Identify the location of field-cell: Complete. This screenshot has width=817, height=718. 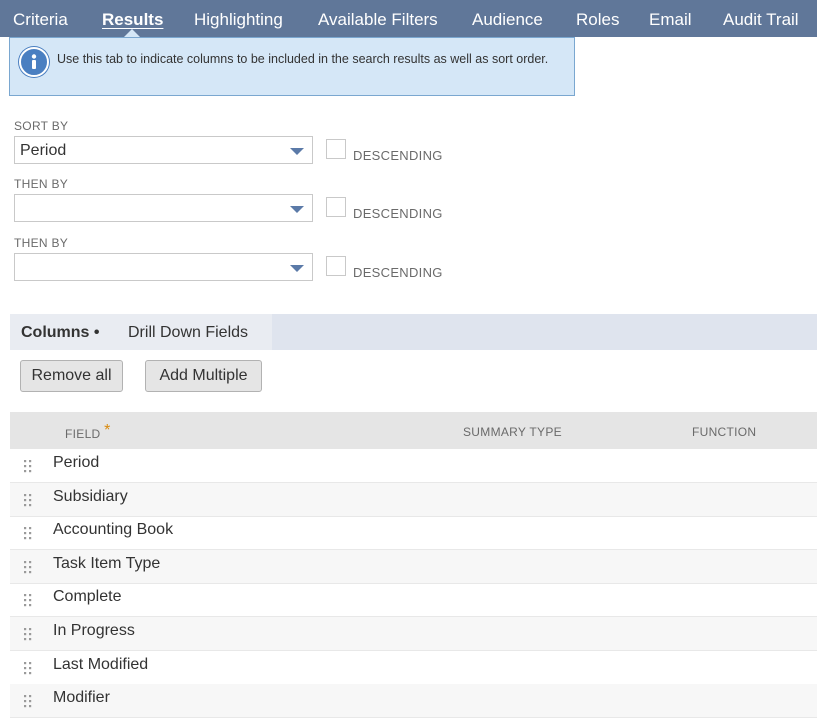
(87, 597).